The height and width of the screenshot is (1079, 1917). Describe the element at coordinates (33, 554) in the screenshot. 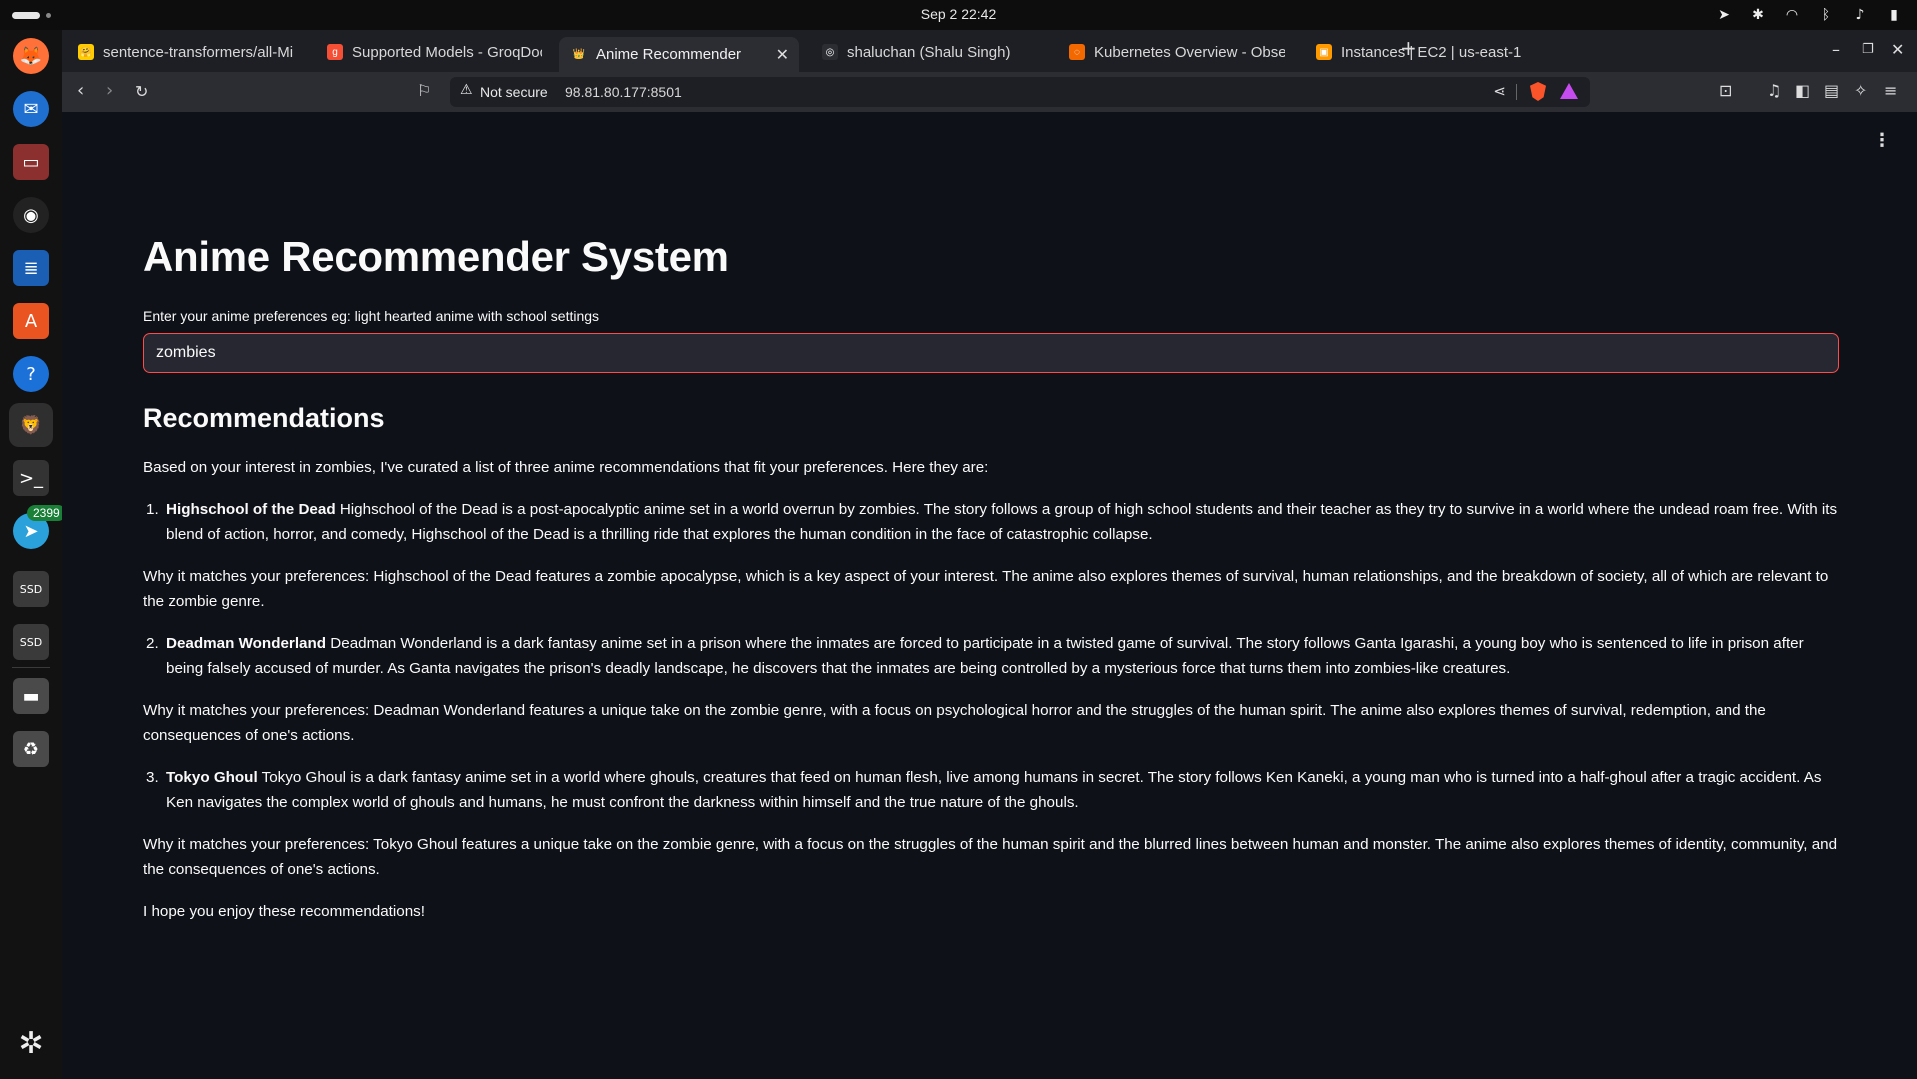

I see `dock: 🦊 ✉ ▭ ◉ ≣ A? 🦁 >_ ➤ 2399 SSD SSD ▬ ♻ ✲` at that location.